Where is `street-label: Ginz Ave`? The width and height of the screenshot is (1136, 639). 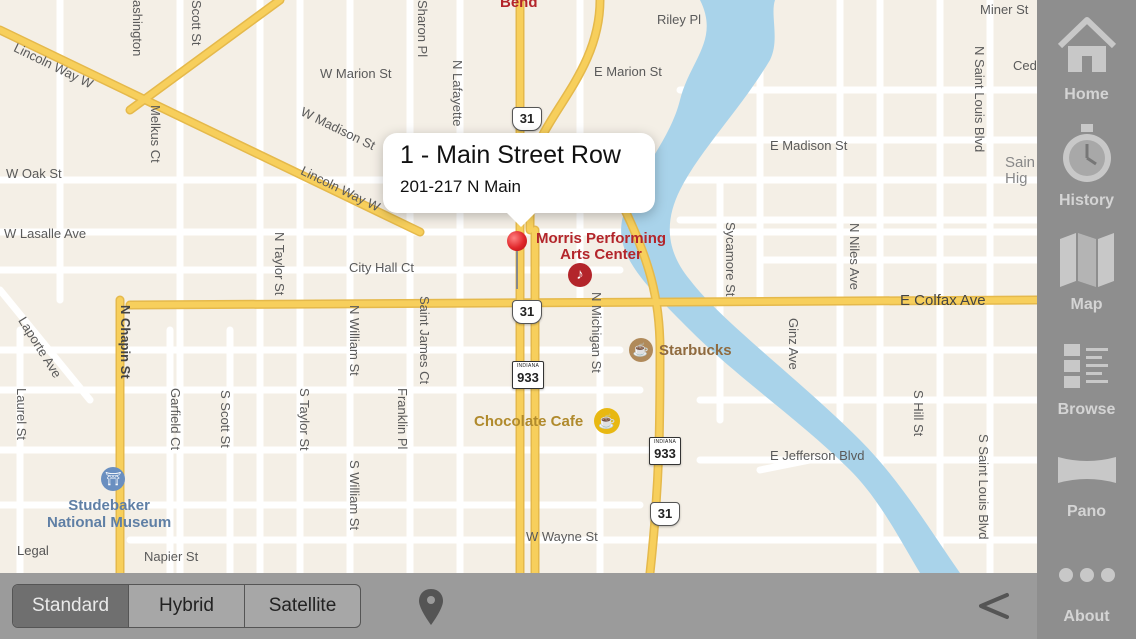 street-label: Ginz Ave is located at coordinates (793, 344).